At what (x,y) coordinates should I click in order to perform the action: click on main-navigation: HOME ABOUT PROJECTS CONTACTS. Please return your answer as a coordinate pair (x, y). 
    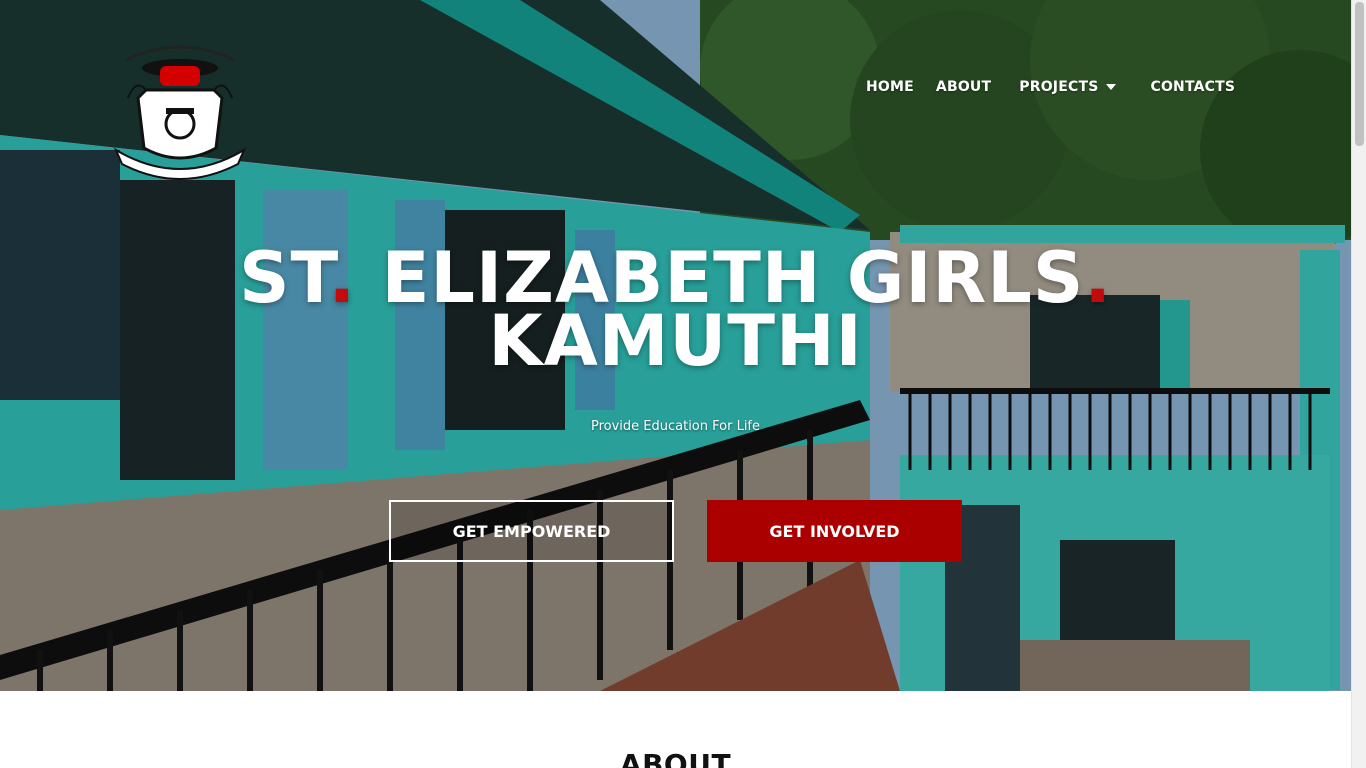
    Looking at the image, I should click on (1050, 87).